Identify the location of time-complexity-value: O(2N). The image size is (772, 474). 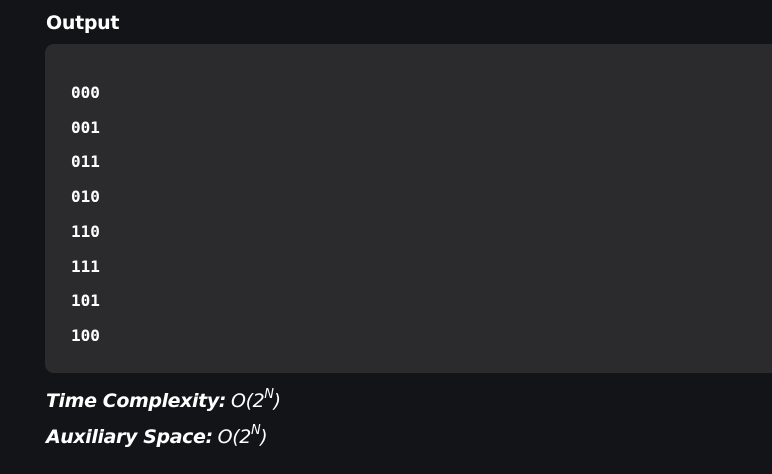
(256, 399).